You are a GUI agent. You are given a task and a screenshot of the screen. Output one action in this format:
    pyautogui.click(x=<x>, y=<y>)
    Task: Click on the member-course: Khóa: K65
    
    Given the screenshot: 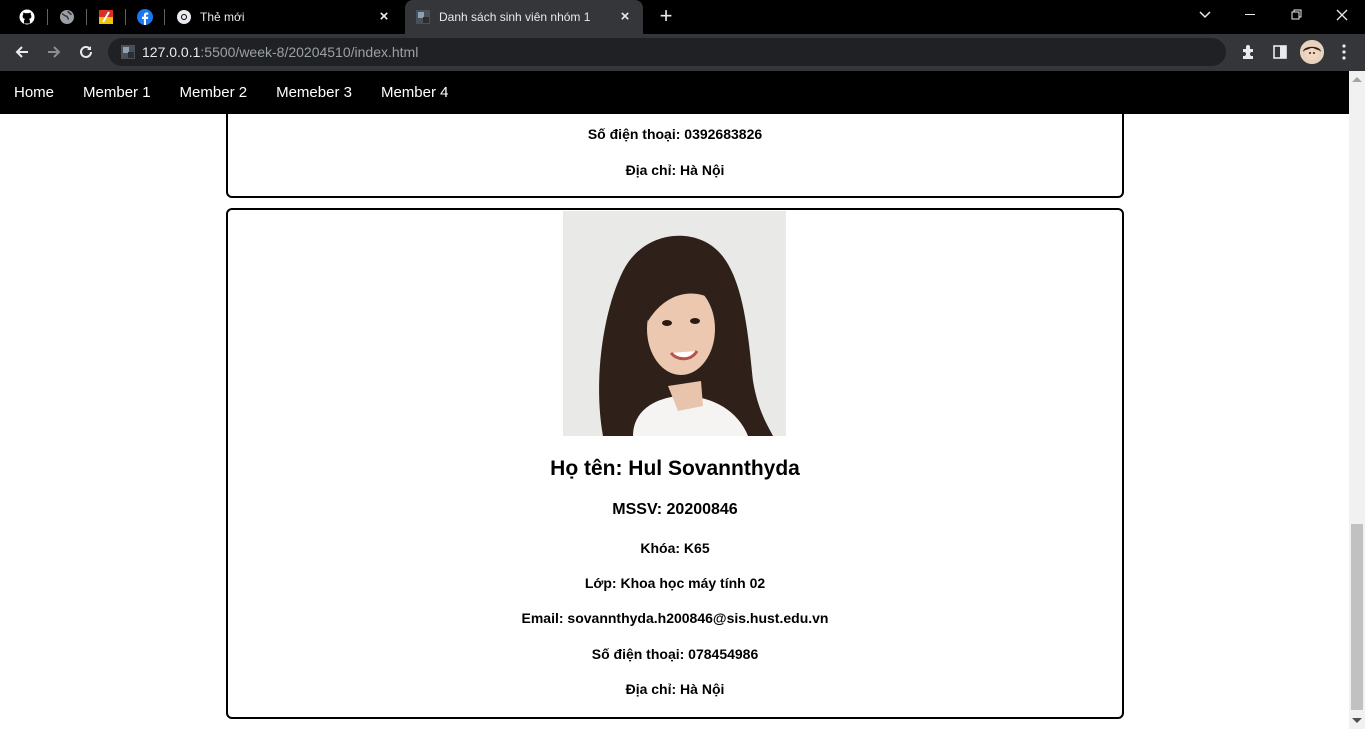 What is the action you would take?
    pyautogui.click(x=675, y=548)
    